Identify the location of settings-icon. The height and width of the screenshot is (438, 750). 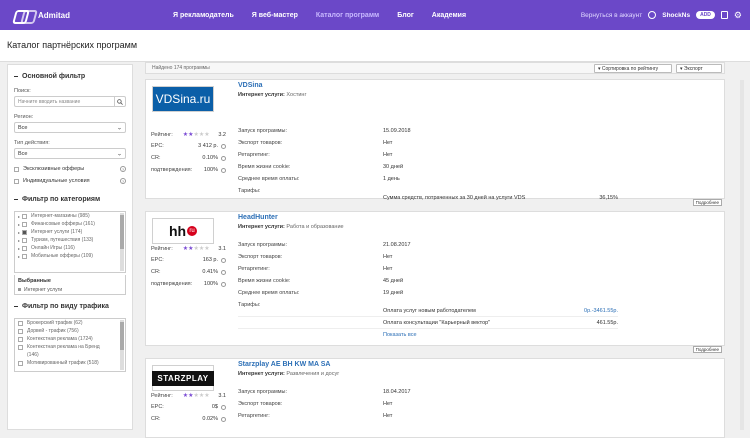
(724, 15).